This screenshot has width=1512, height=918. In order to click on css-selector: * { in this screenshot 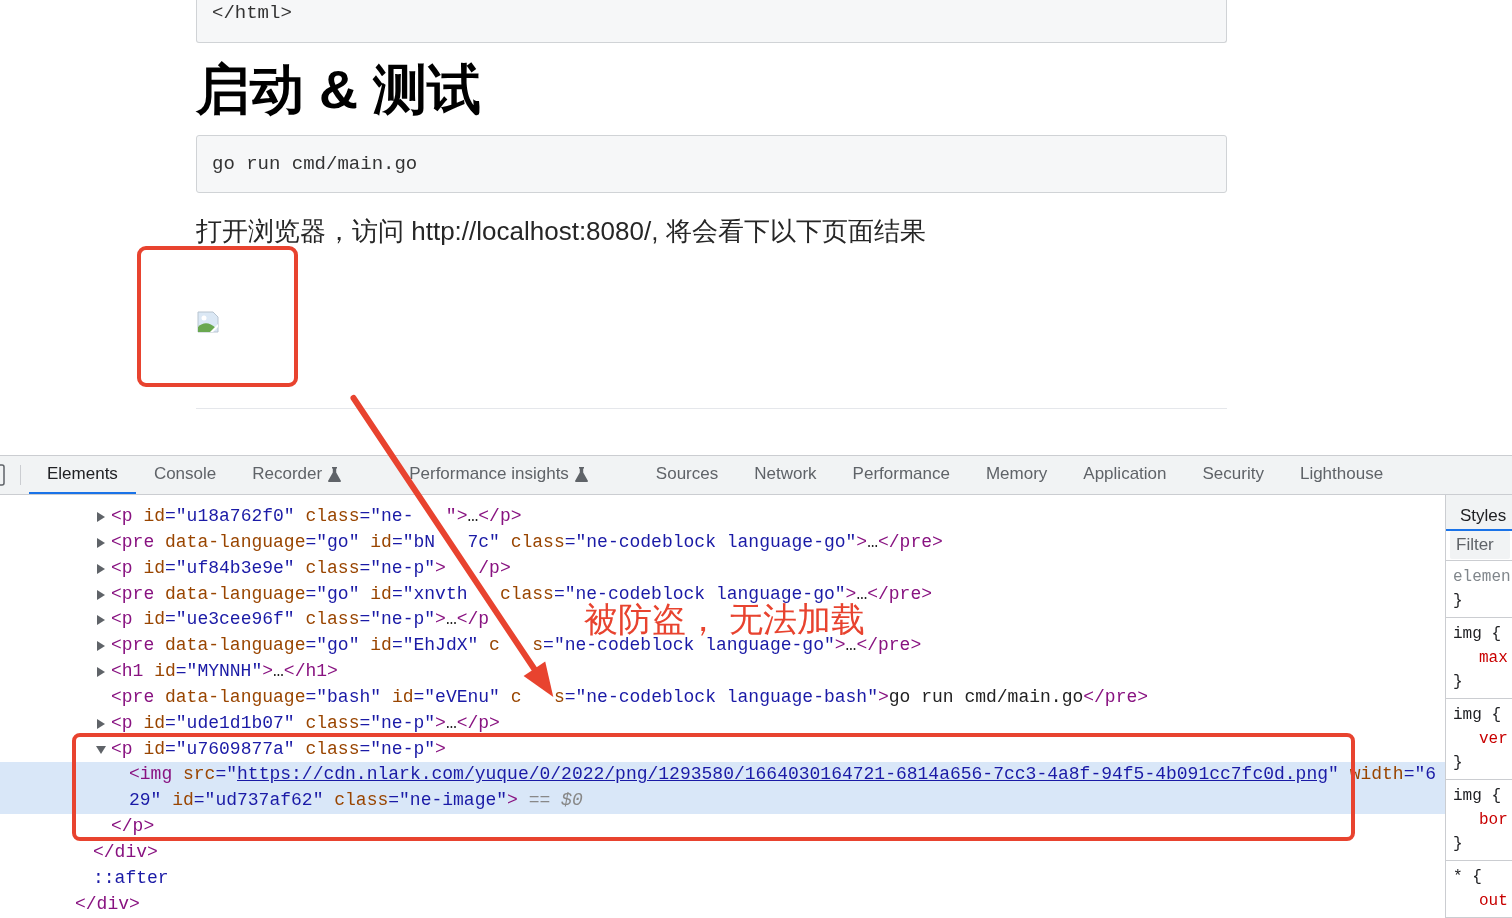, I will do `click(1468, 877)`.